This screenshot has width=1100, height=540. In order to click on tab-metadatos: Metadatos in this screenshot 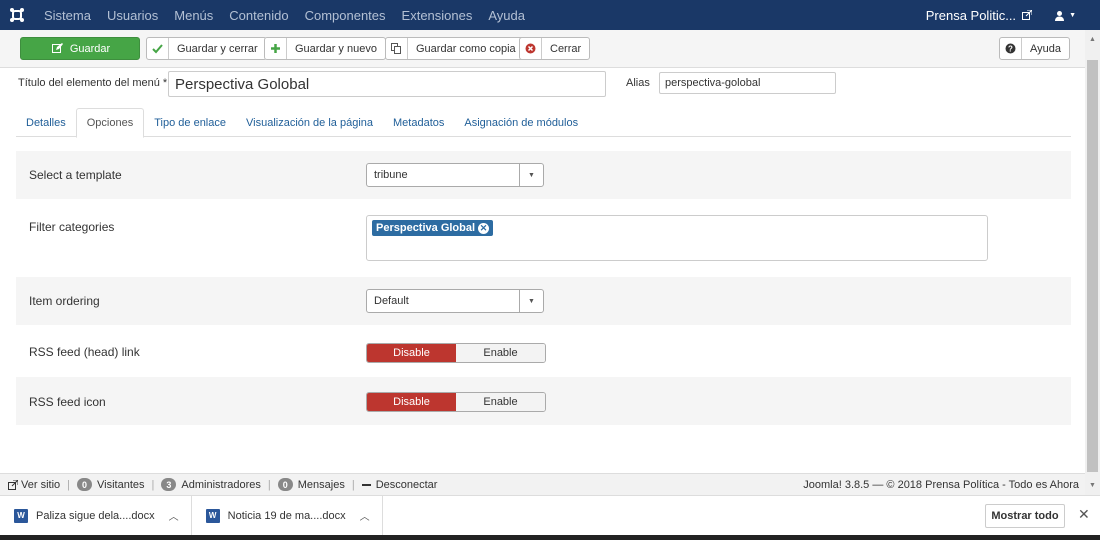, I will do `click(418, 122)`.